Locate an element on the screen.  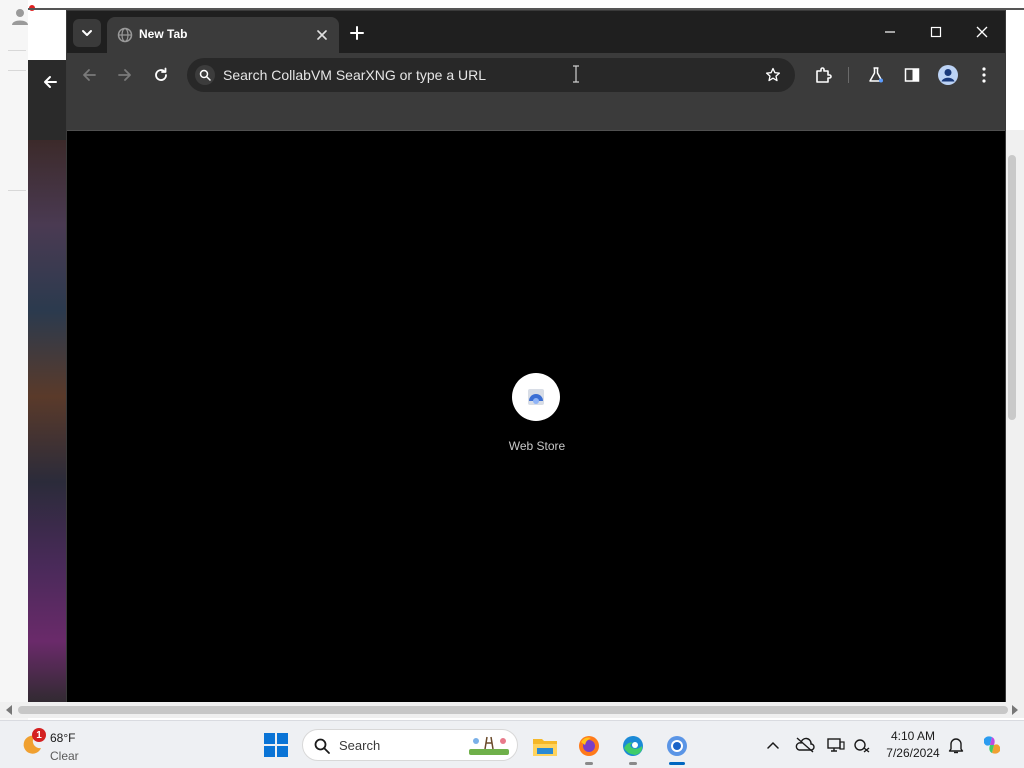
chrome-icon is located at coordinates (677, 746).